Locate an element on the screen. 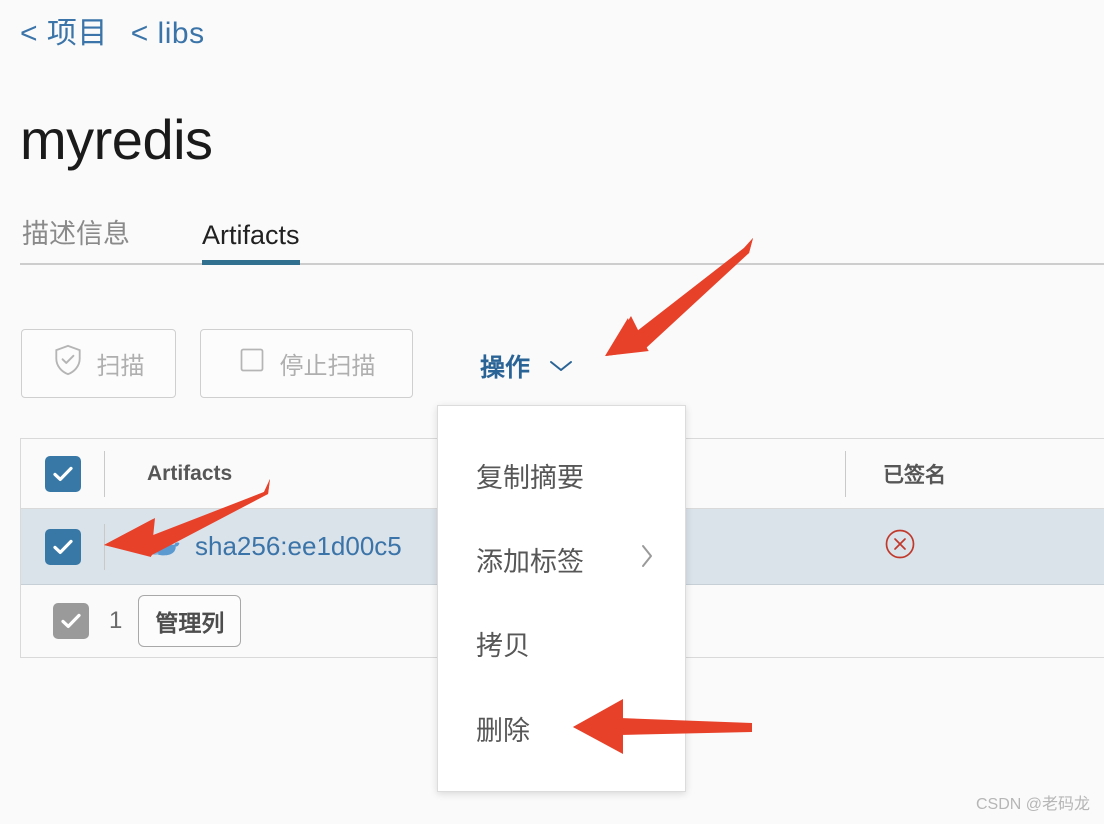  menu-item-label: 复制摘要 is located at coordinates (530, 477).